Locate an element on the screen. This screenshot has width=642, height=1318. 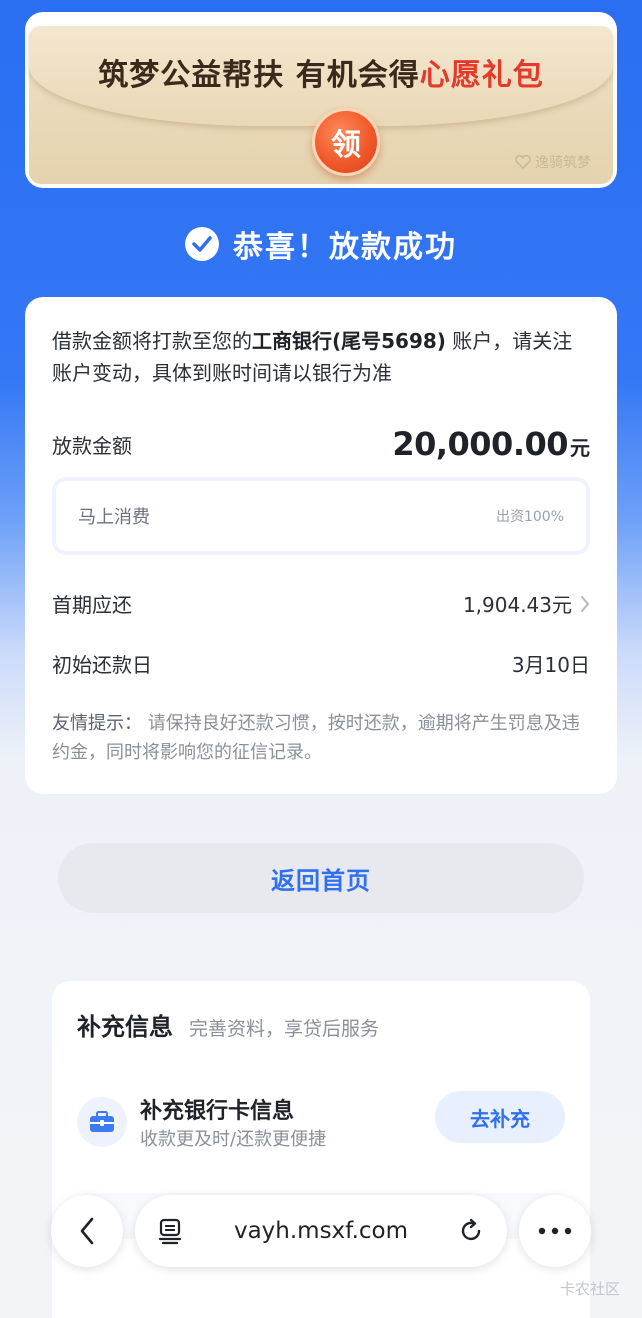
amount-number: 20,000.00 is located at coordinates (480, 444).